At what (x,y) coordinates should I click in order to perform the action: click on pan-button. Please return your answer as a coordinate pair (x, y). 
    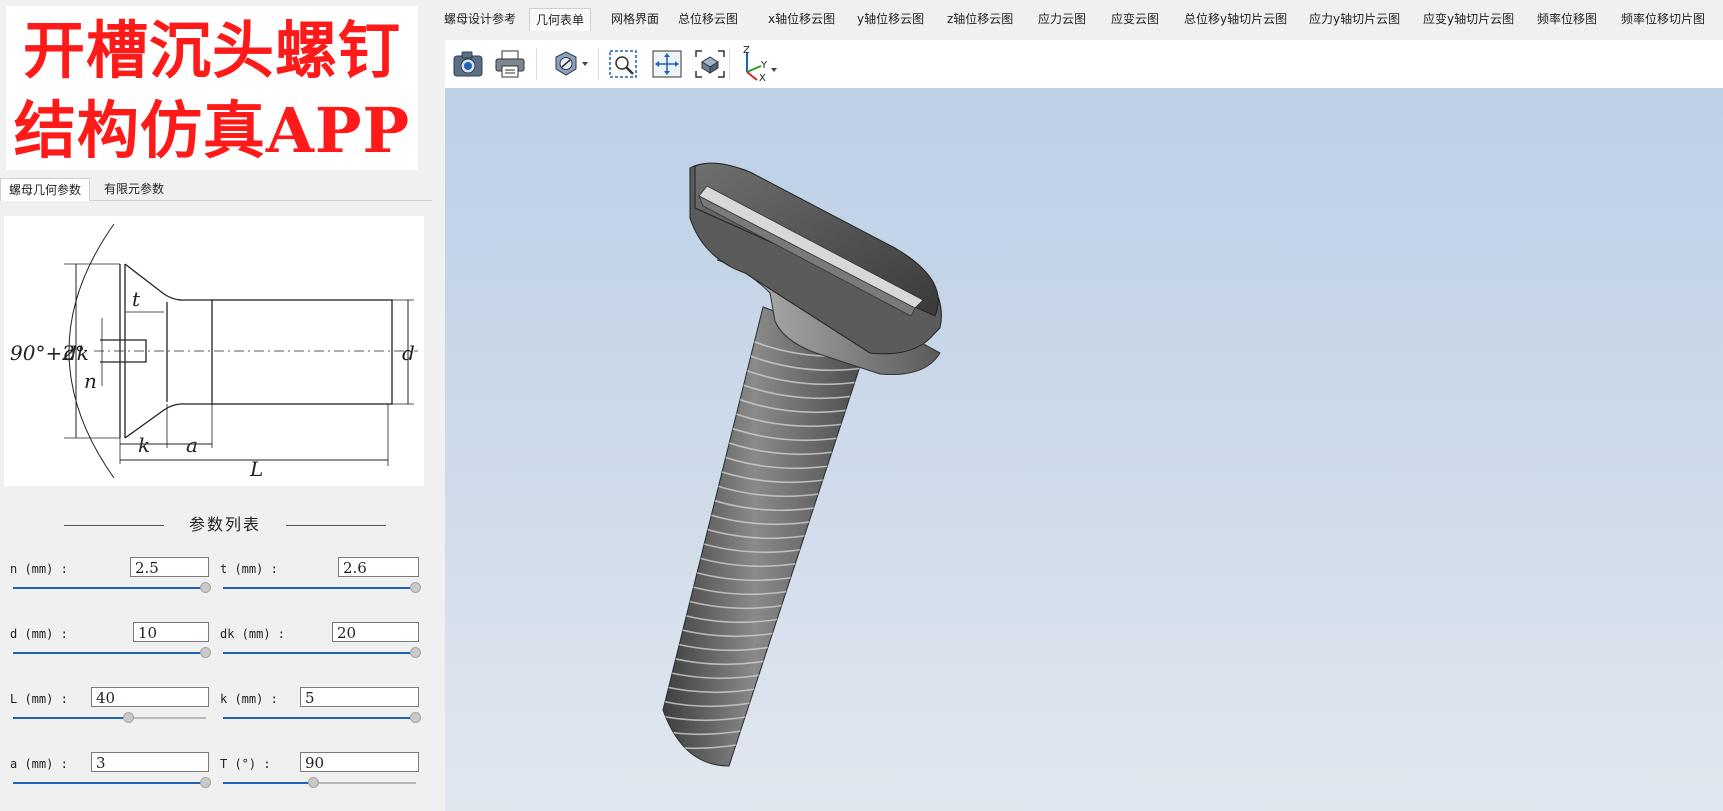
    Looking at the image, I should click on (667, 64).